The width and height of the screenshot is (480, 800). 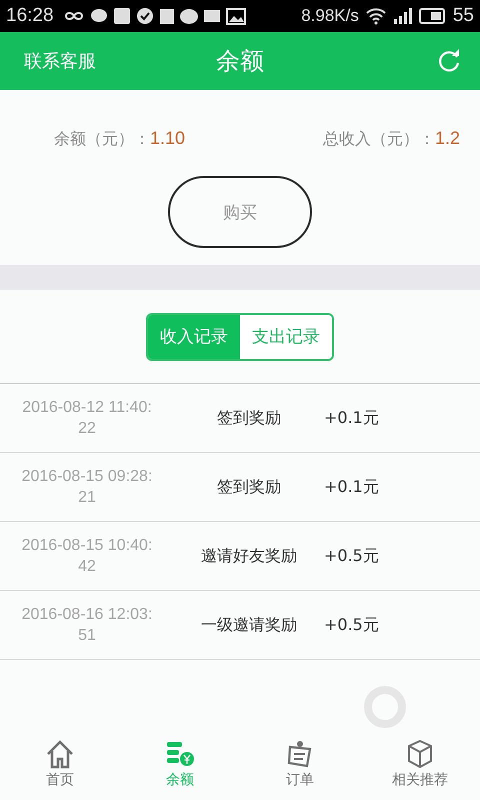 I want to click on signal-icon, so click(x=402, y=16).